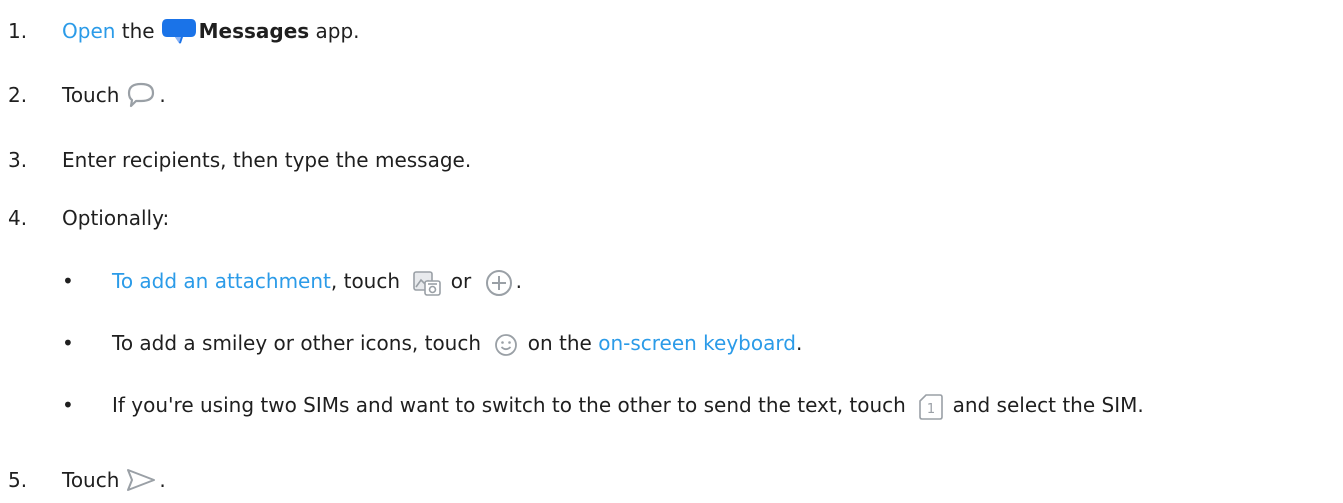 The width and height of the screenshot is (1343, 503). Describe the element at coordinates (221, 281) in the screenshot. I see `add-attachment-link: To add an attachment` at that location.